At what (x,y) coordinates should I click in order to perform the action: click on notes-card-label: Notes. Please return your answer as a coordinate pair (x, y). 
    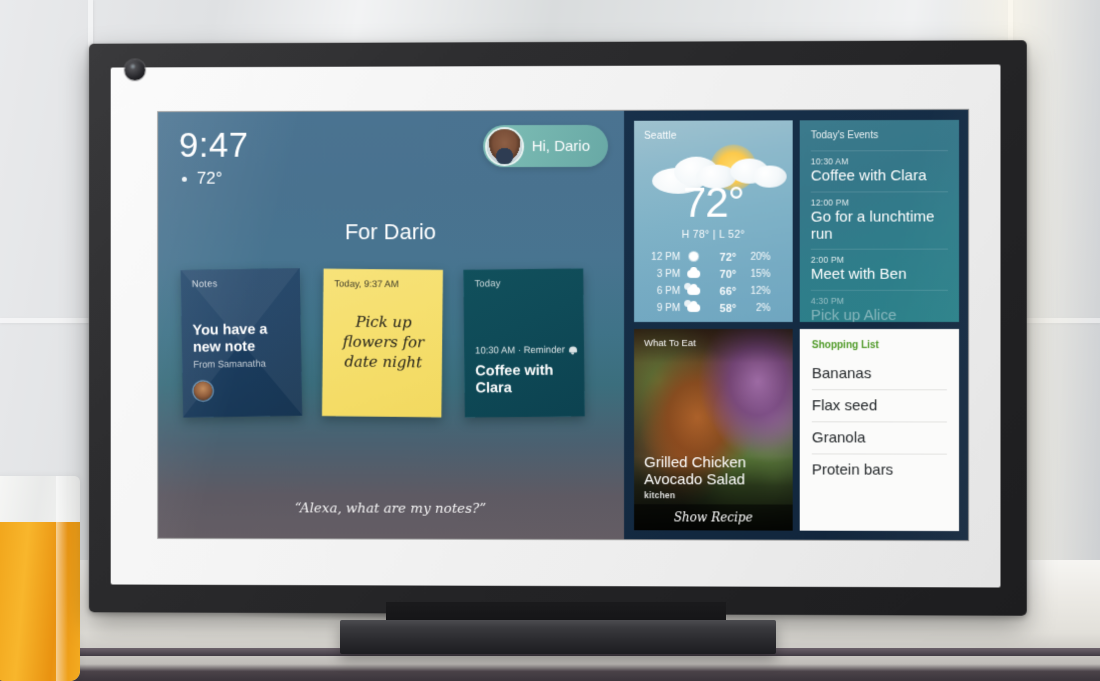
    Looking at the image, I should click on (204, 284).